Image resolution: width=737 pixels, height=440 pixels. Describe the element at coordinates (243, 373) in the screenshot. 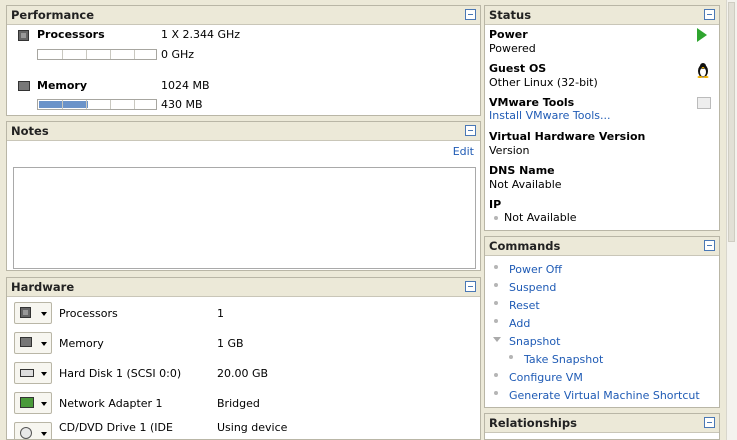

I see `hardware-row-value: 20.00 GB` at that location.